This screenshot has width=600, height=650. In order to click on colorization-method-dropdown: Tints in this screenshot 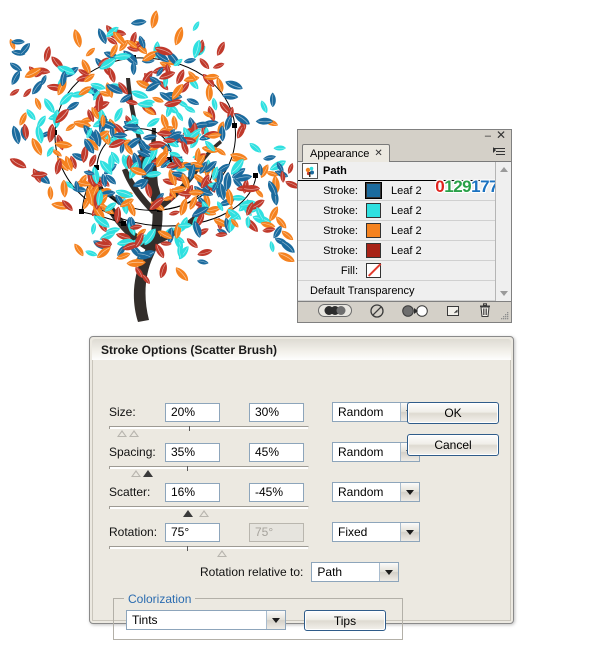, I will do `click(206, 620)`.